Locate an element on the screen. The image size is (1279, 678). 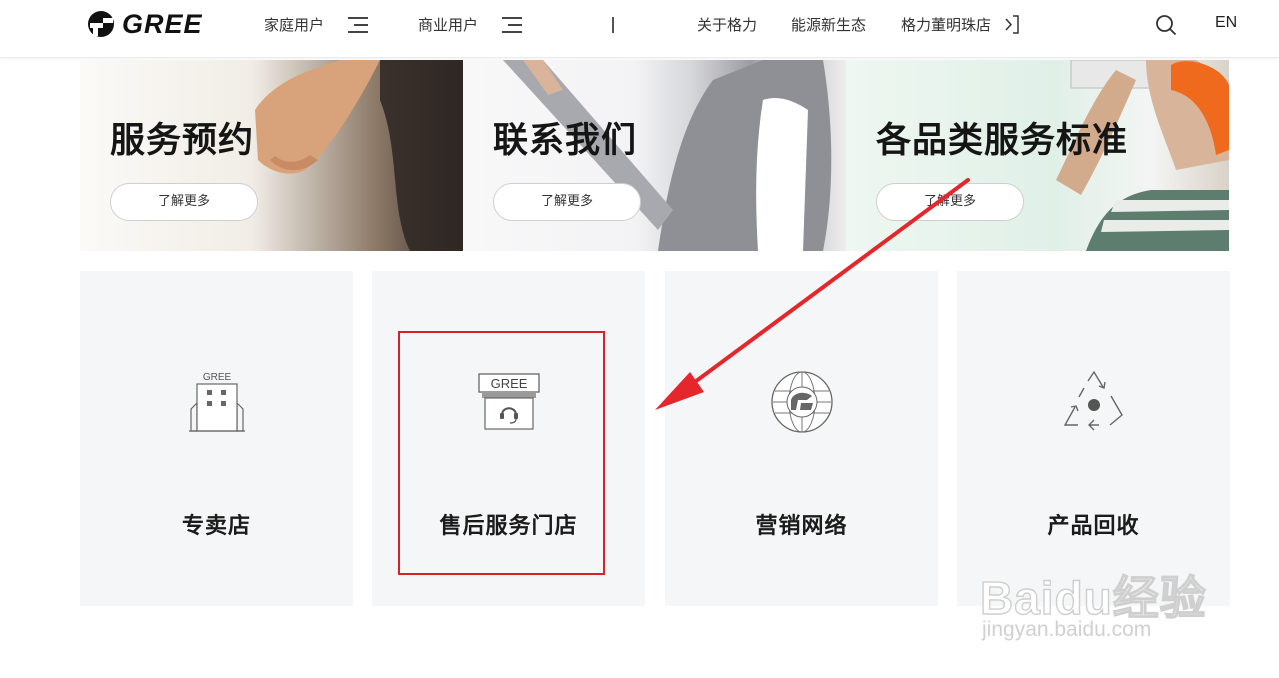
service-store-icon: GREE is located at coordinates (509, 401).